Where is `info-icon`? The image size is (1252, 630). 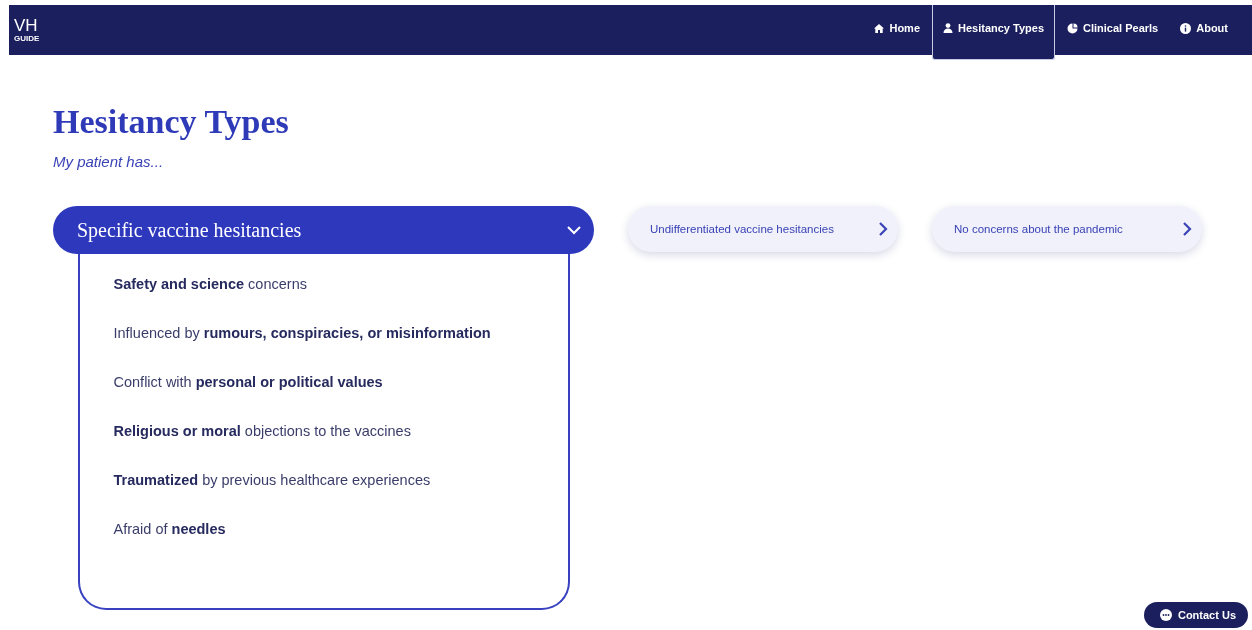
info-icon is located at coordinates (1186, 28).